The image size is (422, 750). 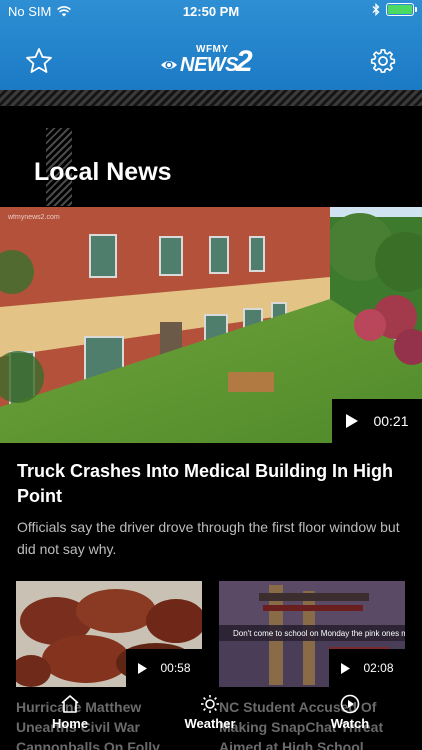 What do you see at coordinates (376, 9) in the screenshot?
I see `bluetooth-icon` at bounding box center [376, 9].